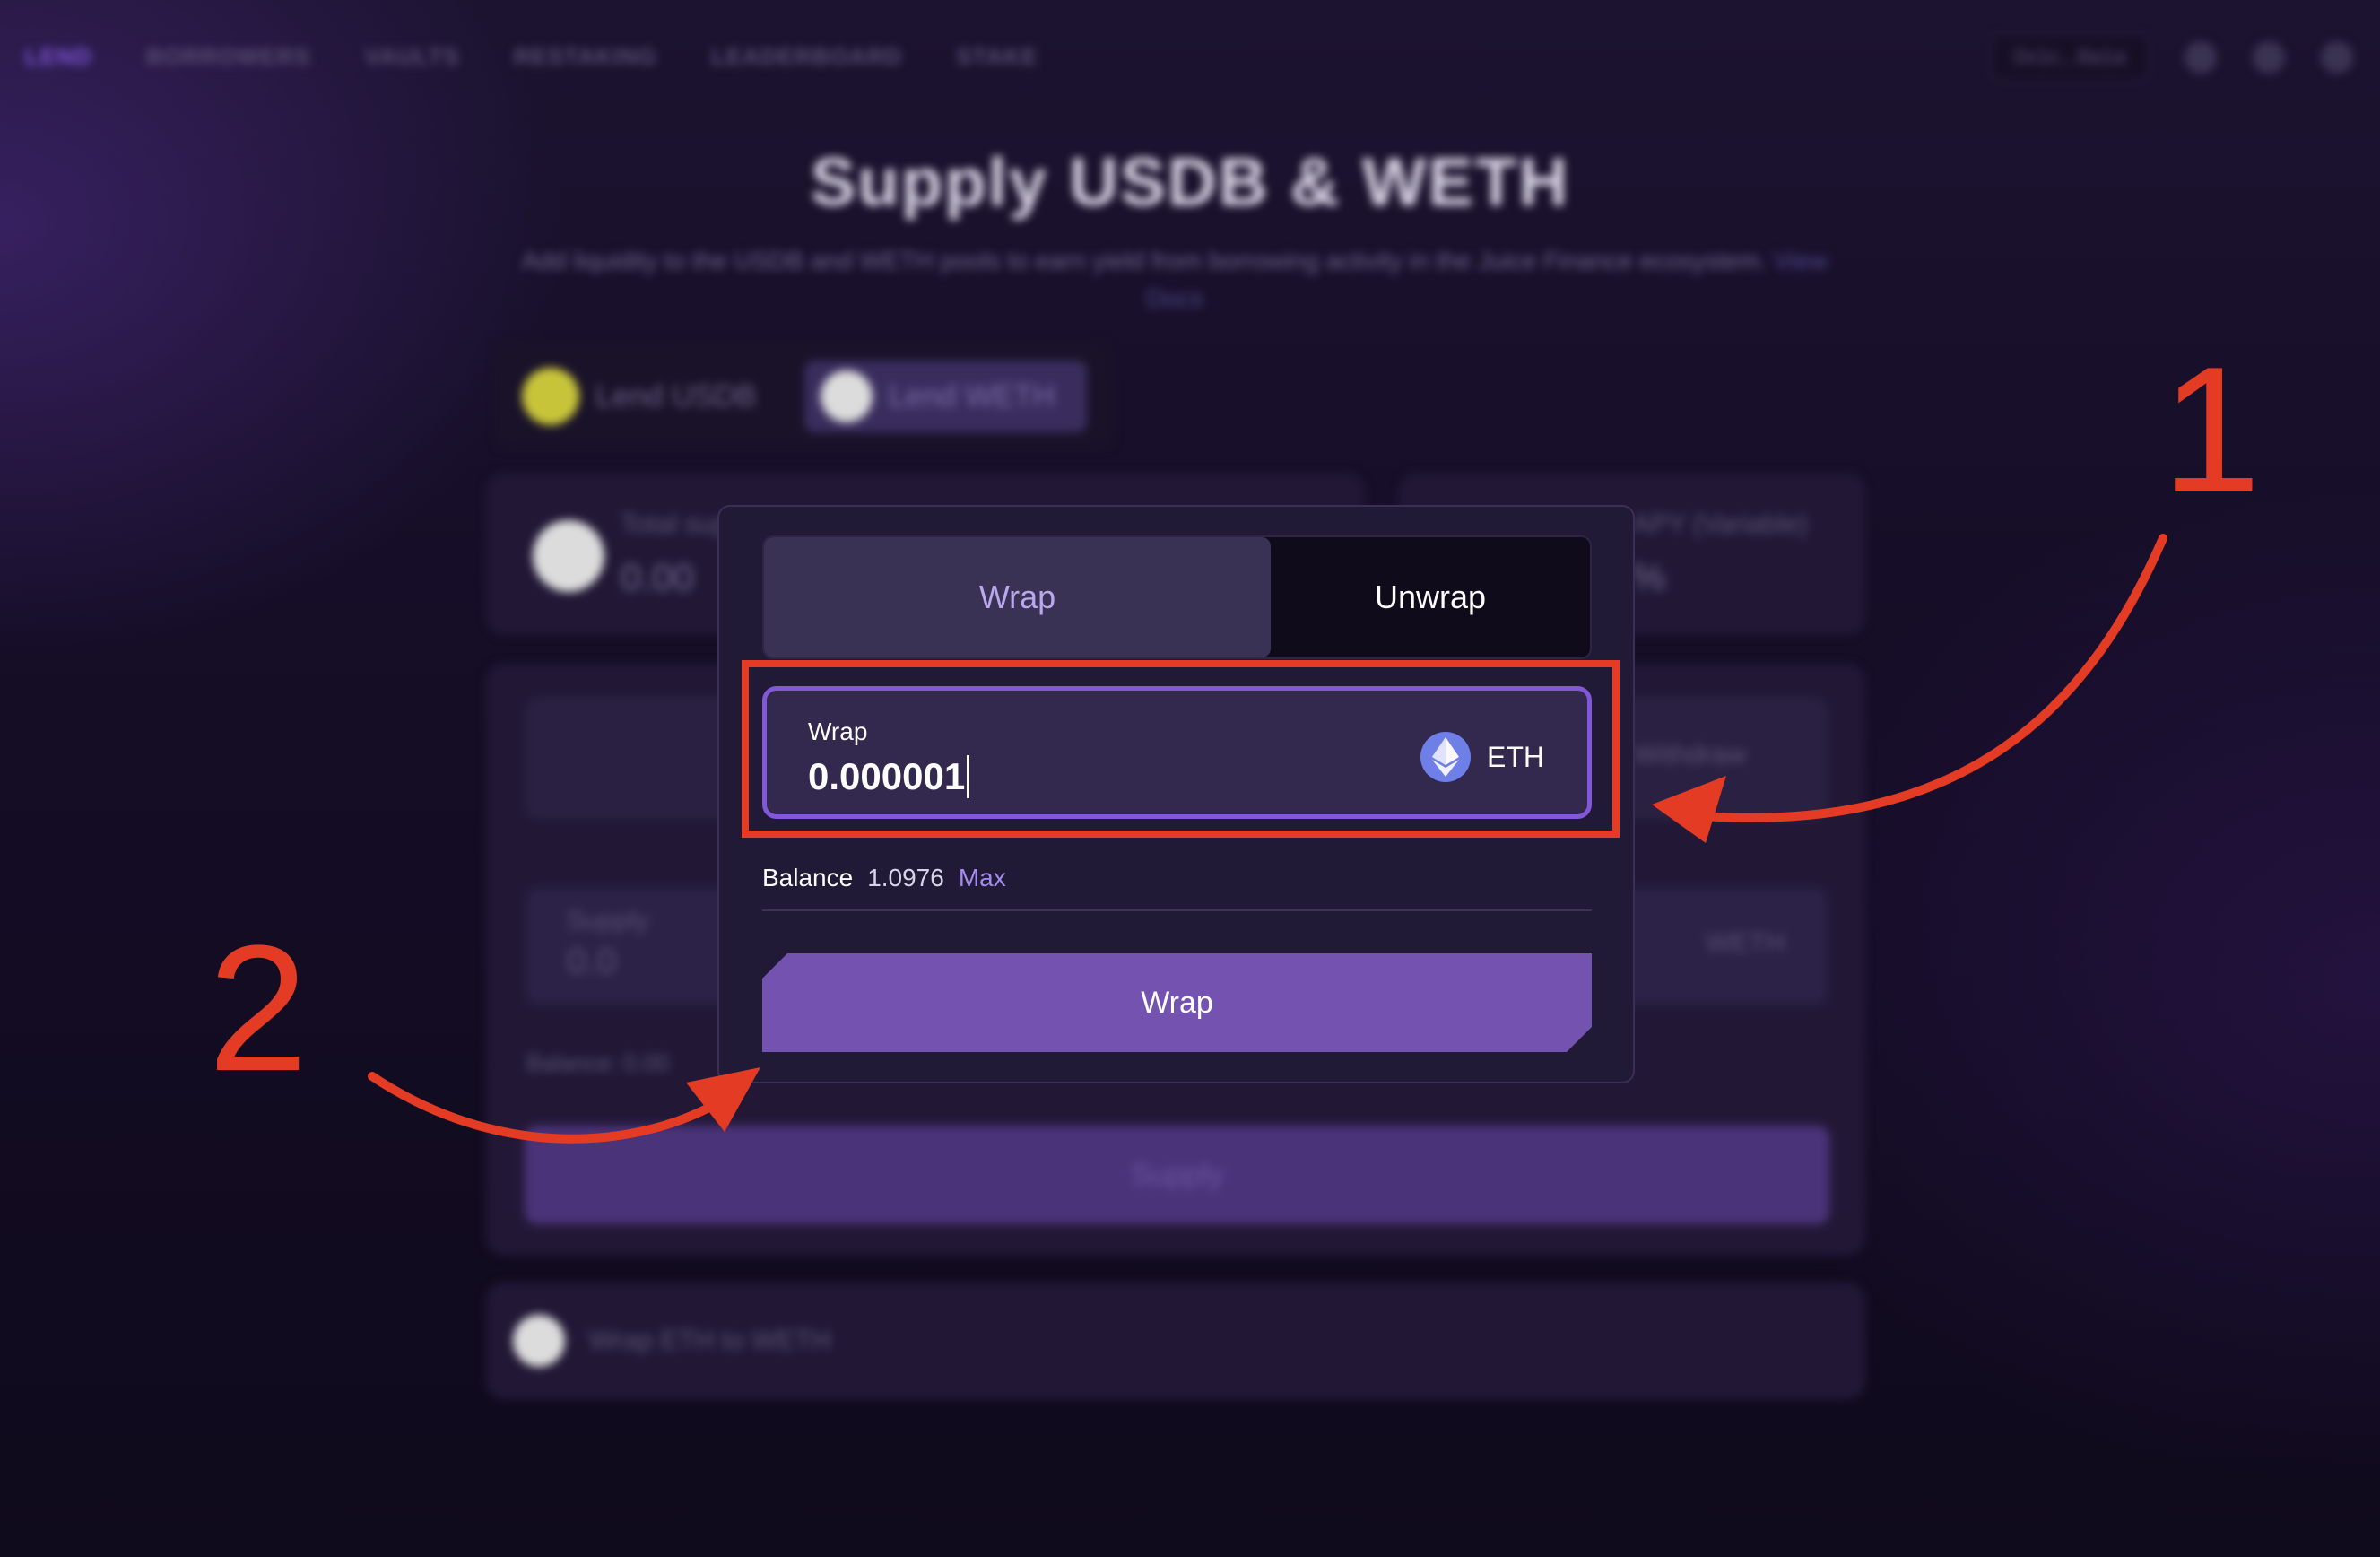  I want to click on arrow-one, so click(1933, 678).